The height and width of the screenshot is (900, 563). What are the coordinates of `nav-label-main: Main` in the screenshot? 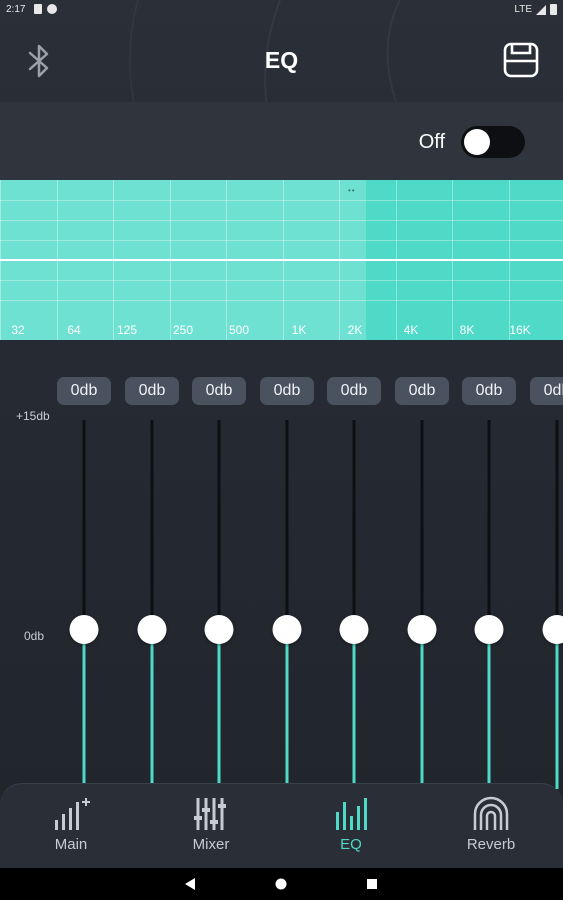 It's located at (71, 844).